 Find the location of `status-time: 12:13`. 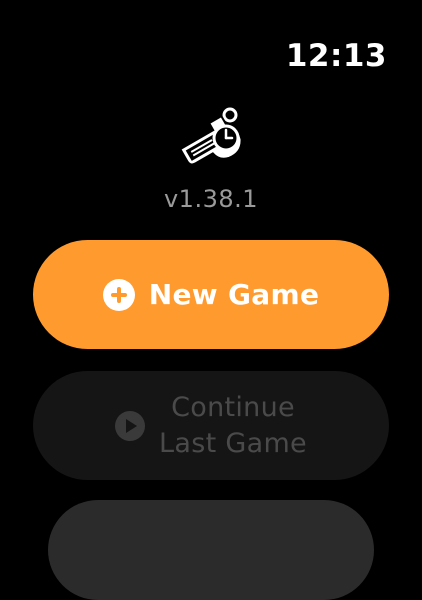

status-time: 12:13 is located at coordinates (336, 56).